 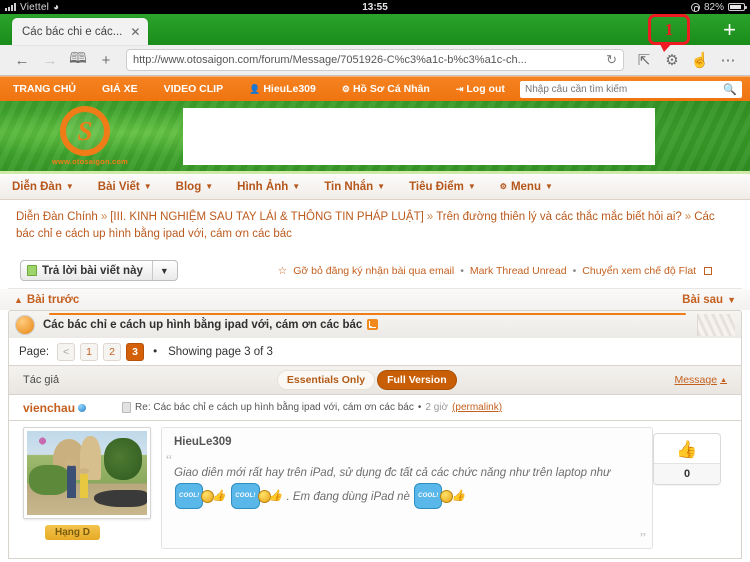 What do you see at coordinates (417, 380) in the screenshot?
I see `full-version-button: Full Version` at bounding box center [417, 380].